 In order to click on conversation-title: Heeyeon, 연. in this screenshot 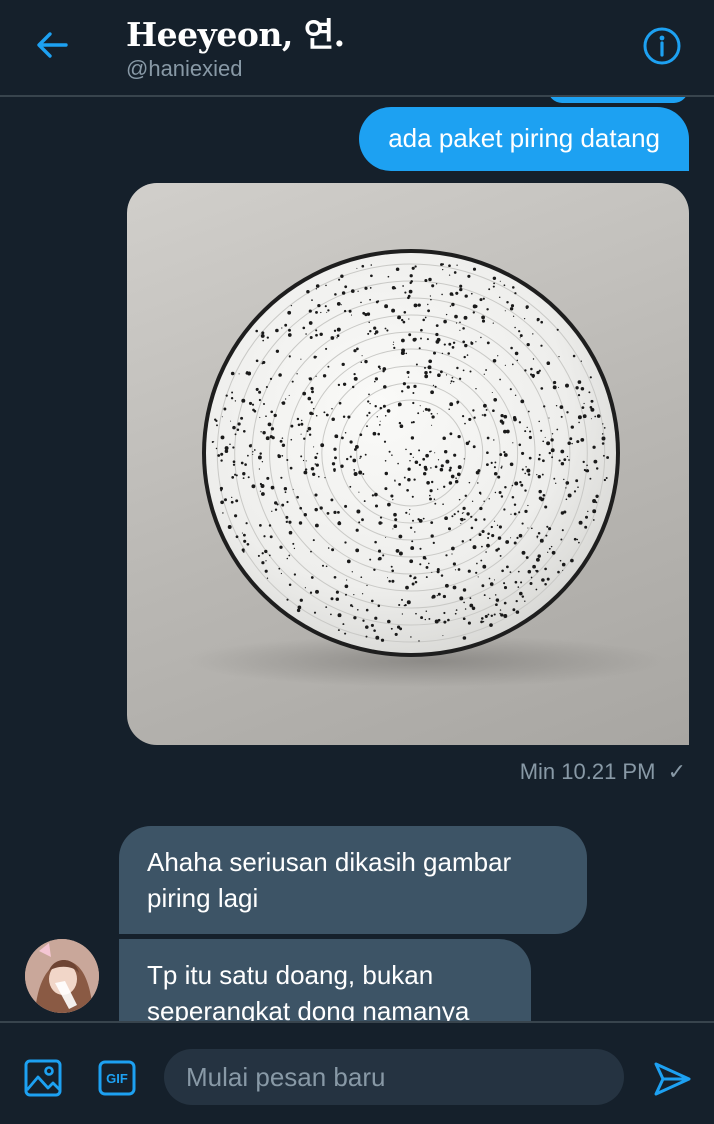, I will do `click(235, 34)`.